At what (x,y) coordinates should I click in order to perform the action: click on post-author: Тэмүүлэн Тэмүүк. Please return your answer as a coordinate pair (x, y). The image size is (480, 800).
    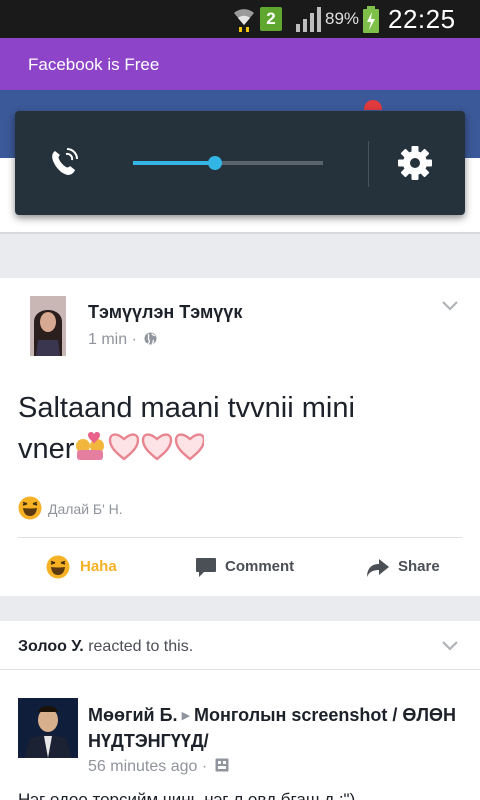
    Looking at the image, I should click on (165, 312).